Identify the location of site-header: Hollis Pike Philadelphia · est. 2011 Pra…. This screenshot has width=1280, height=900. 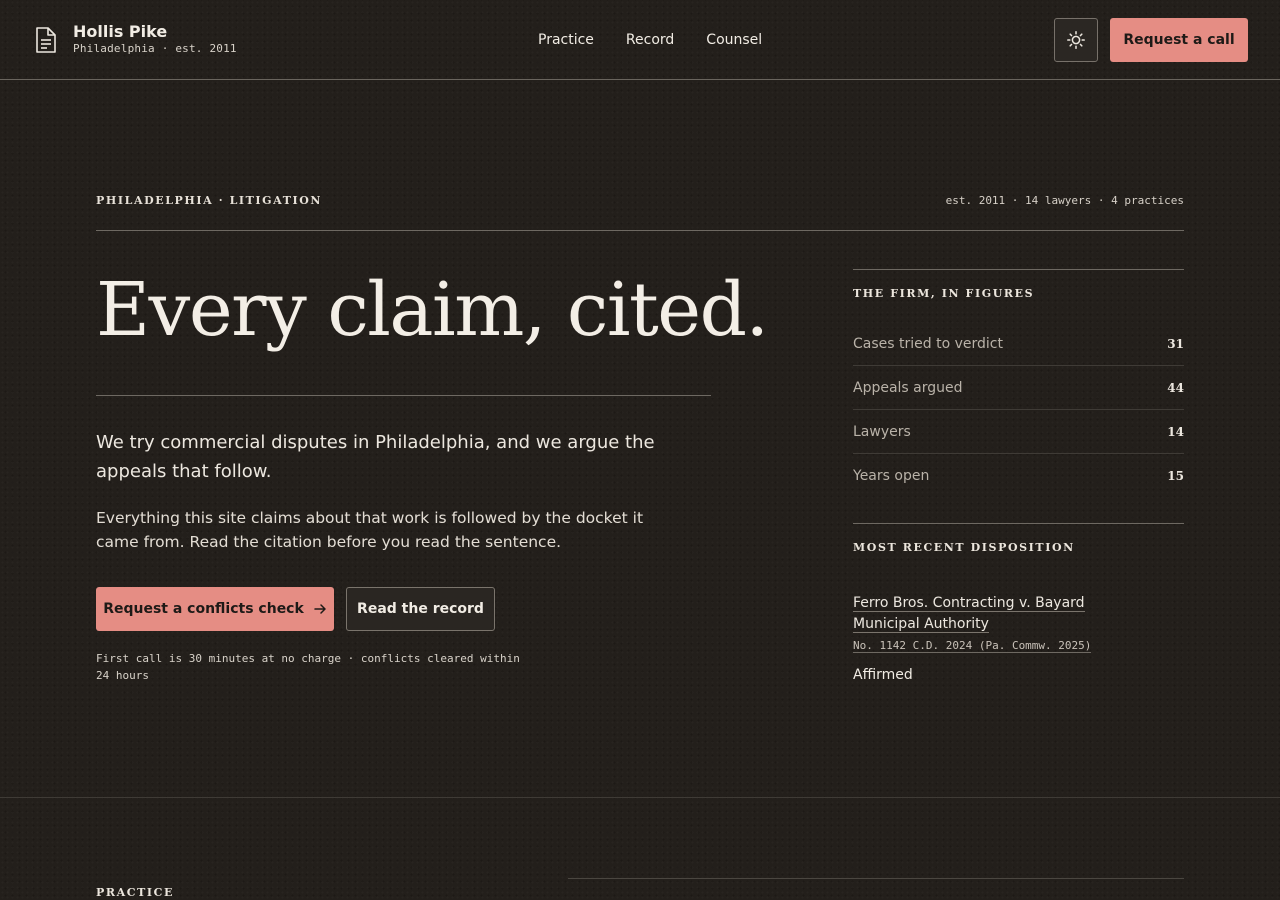
(640, 40).